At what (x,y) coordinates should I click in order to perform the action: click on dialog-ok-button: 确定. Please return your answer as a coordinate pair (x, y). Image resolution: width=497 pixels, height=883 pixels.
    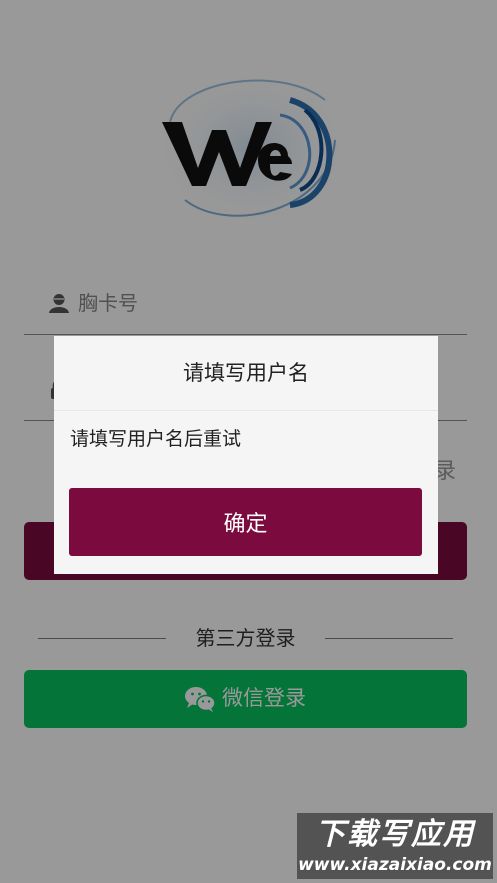
    Looking at the image, I should click on (245, 522).